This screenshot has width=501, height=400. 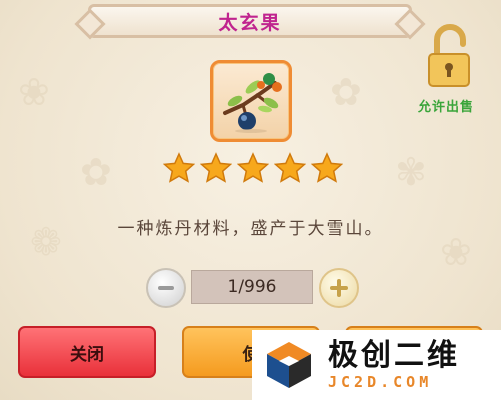 I want to click on unlocked-padlock-icon, so click(x=450, y=57).